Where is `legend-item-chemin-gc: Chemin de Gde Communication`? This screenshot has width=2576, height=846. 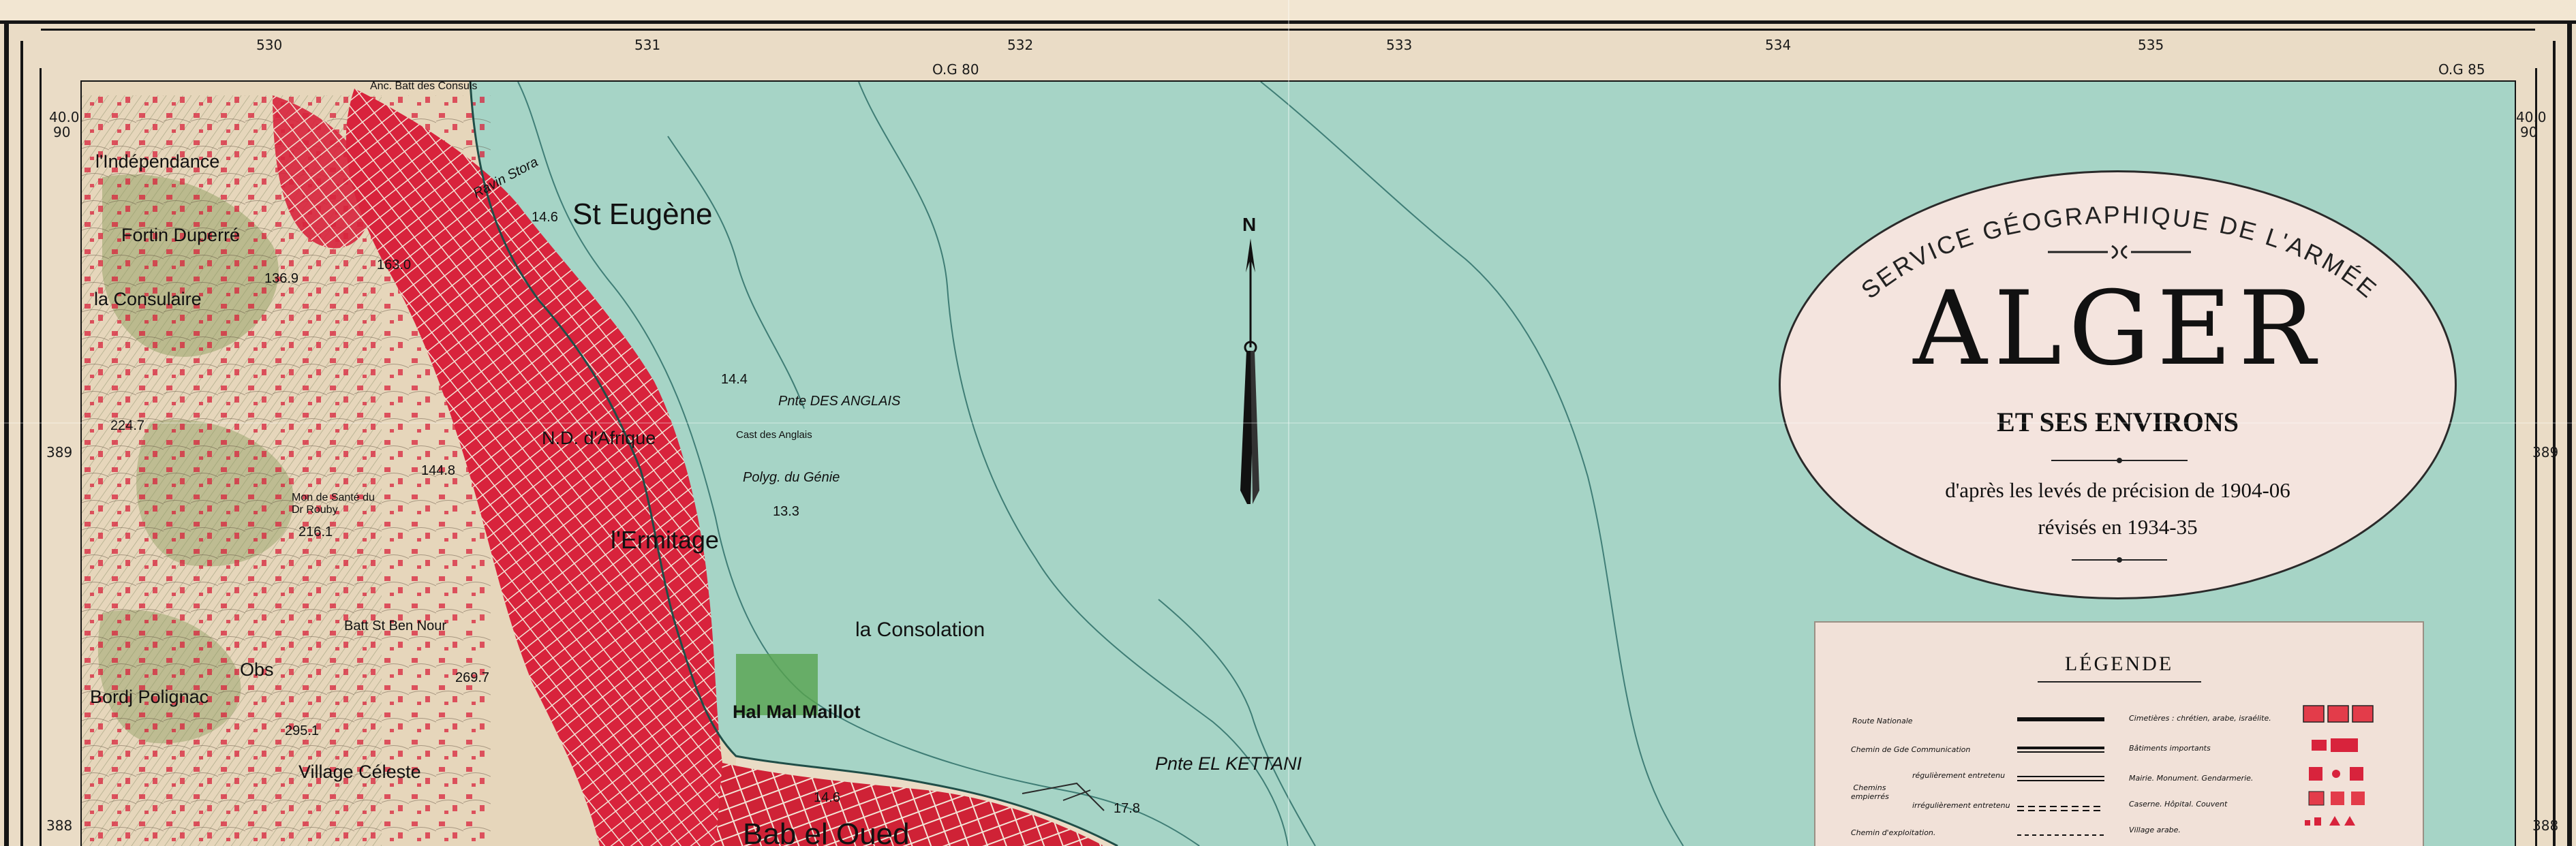
legend-item-chemin-gc: Chemin de Gde Communication is located at coordinates (1911, 750).